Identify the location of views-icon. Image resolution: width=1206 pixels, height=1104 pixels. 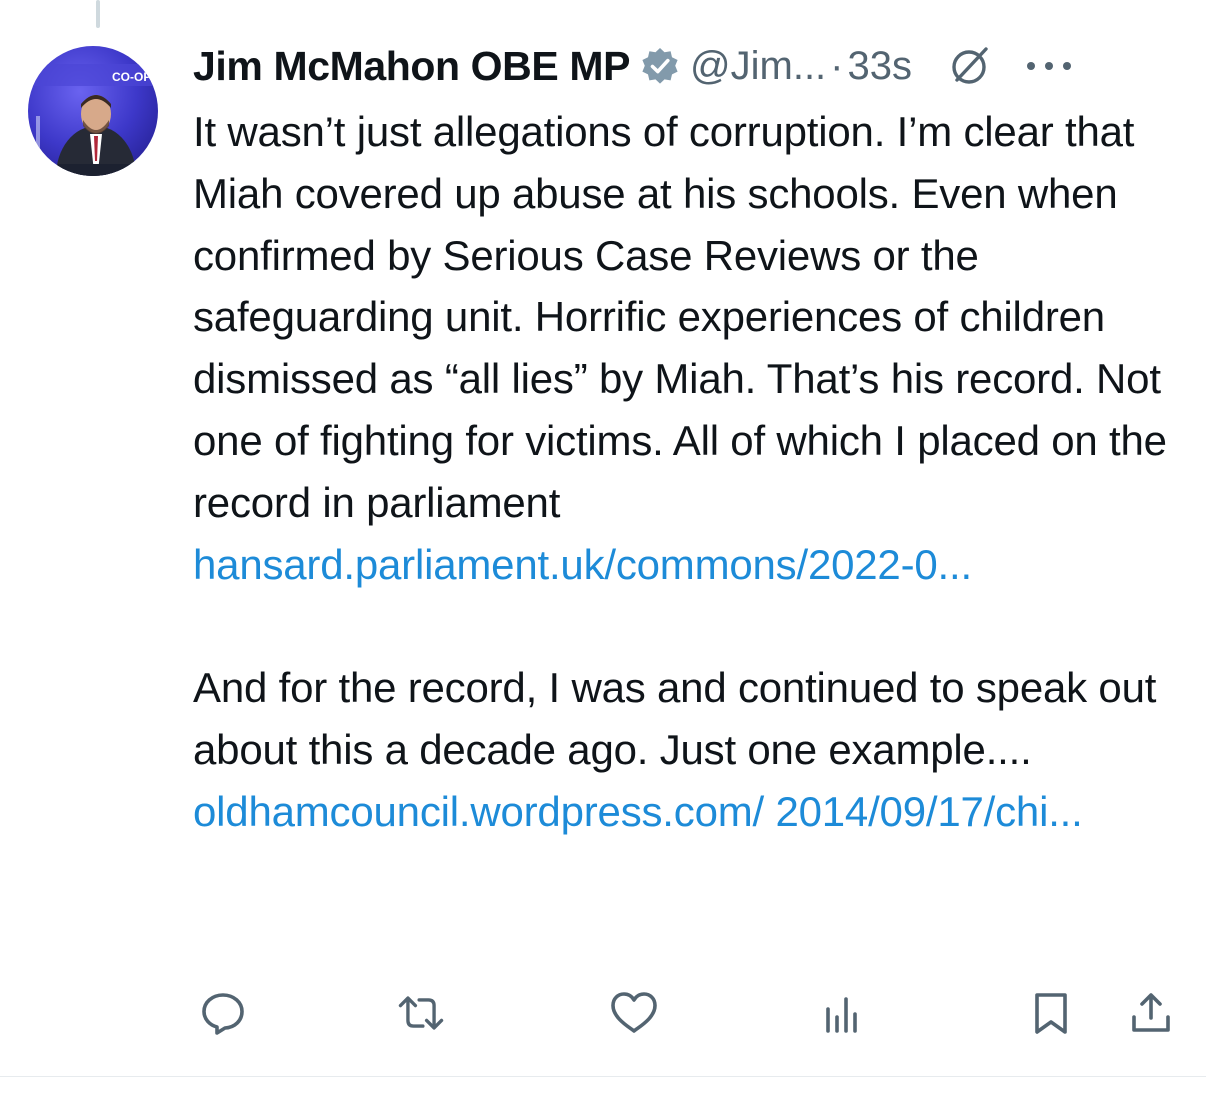
(841, 1015).